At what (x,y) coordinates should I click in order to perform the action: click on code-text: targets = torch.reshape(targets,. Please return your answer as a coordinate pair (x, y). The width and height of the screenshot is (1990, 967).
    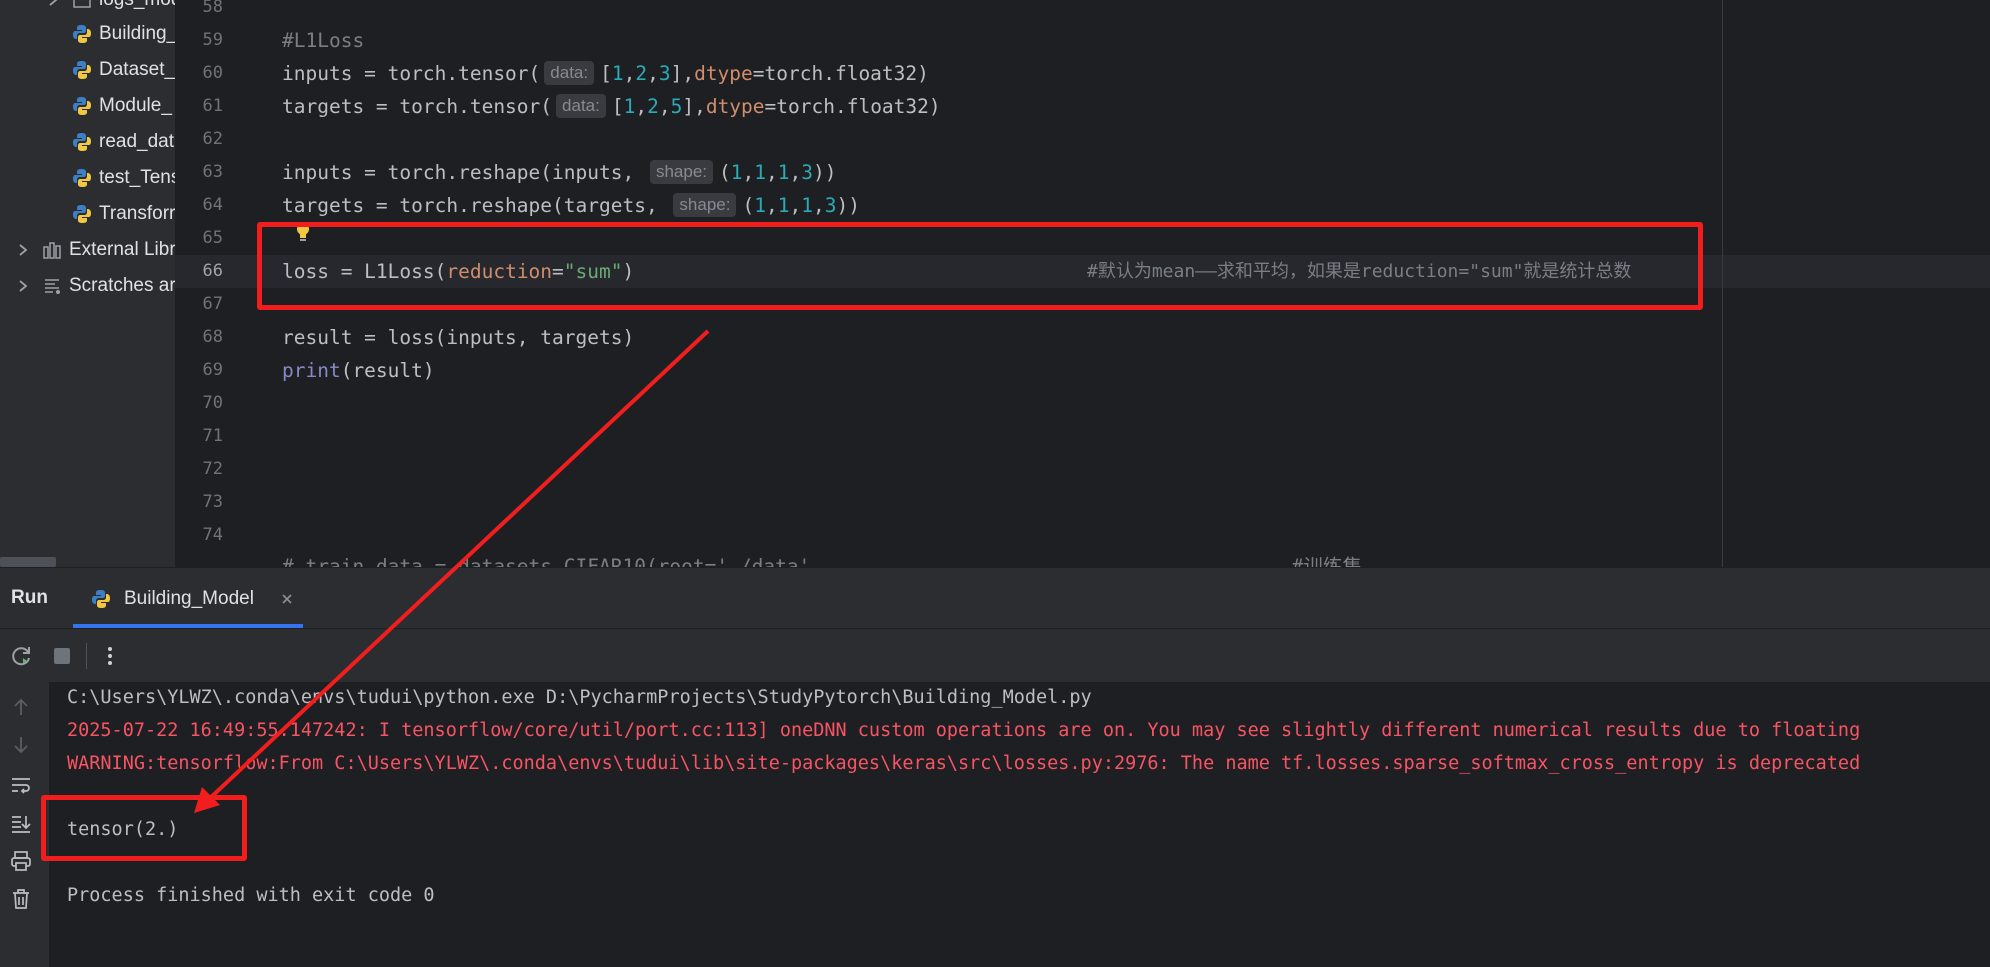
    Looking at the image, I should click on (476, 205).